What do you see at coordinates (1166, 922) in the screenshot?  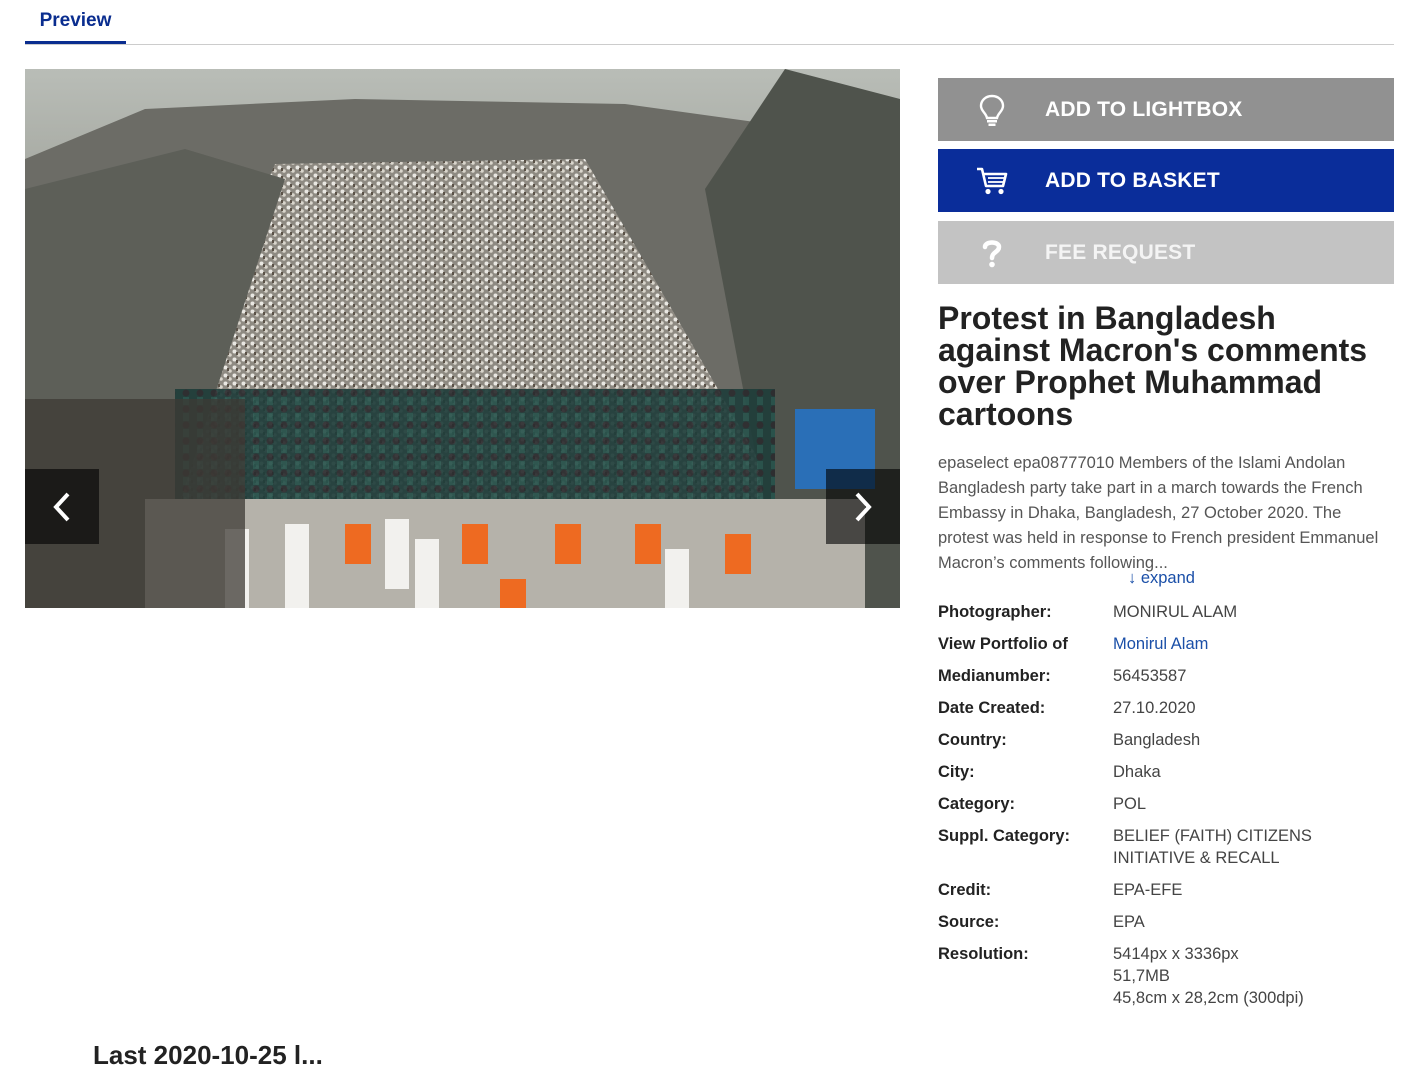 I see `metadata-row-source: Source: EPA` at bounding box center [1166, 922].